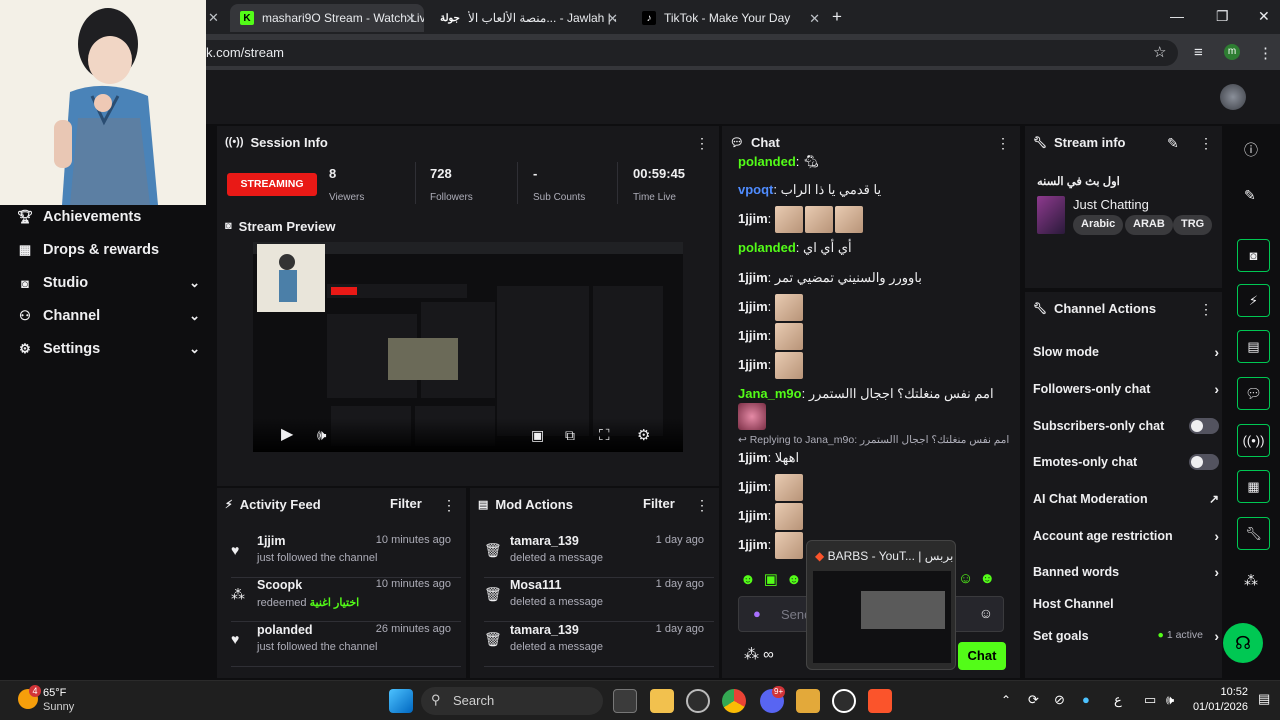 This screenshot has height=720, width=1280. What do you see at coordinates (1204, 426) in the screenshot?
I see `subscribers-only-toggle` at bounding box center [1204, 426].